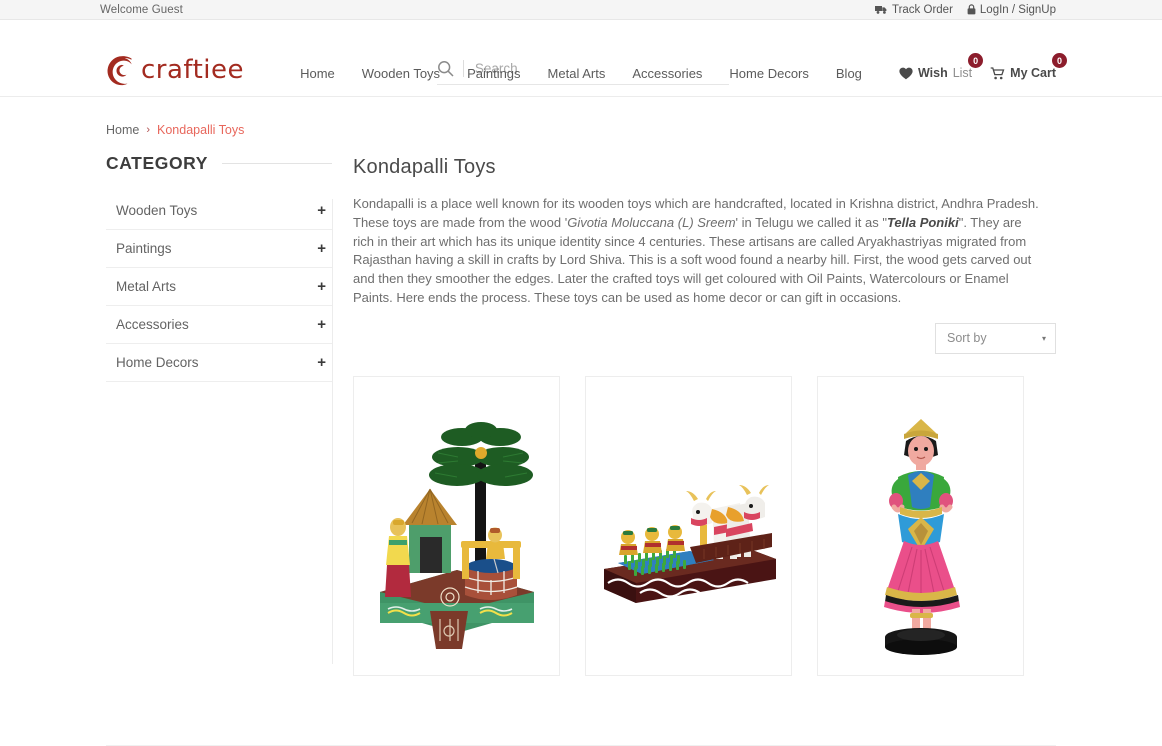 The height and width of the screenshot is (746, 1162). What do you see at coordinates (971, 9) in the screenshot?
I see `lock-icon` at bounding box center [971, 9].